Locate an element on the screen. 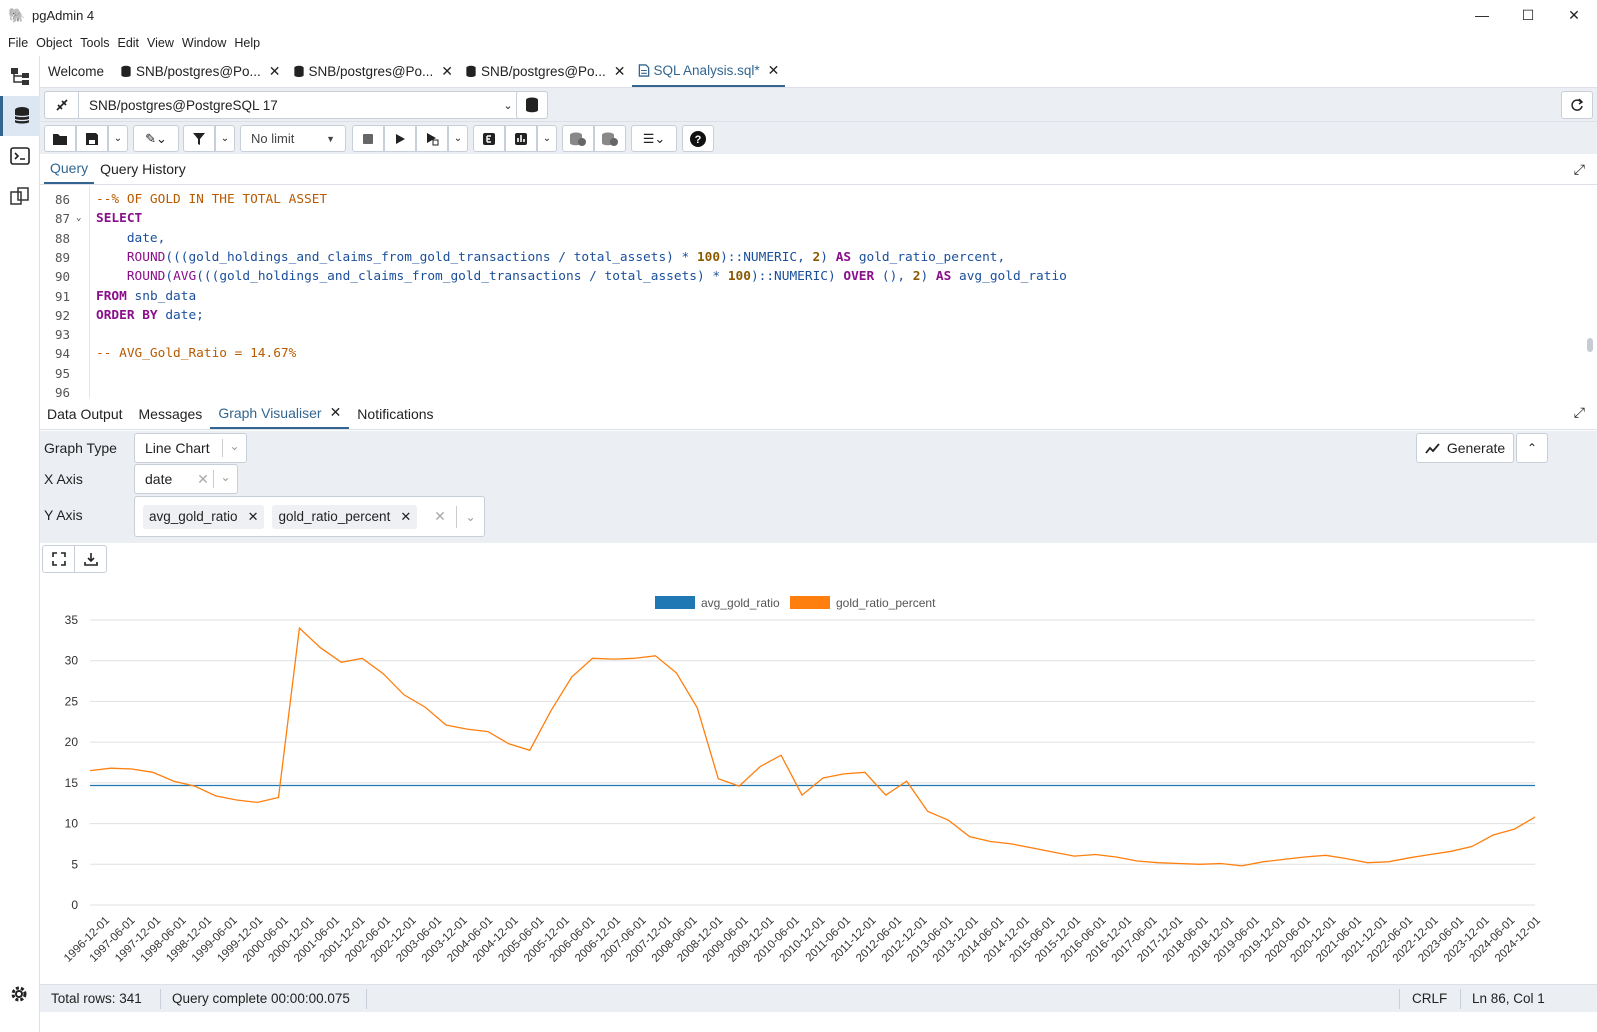 Image resolution: width=1597 pixels, height=1032 pixels. settings-gear-icon is located at coordinates (19, 994).